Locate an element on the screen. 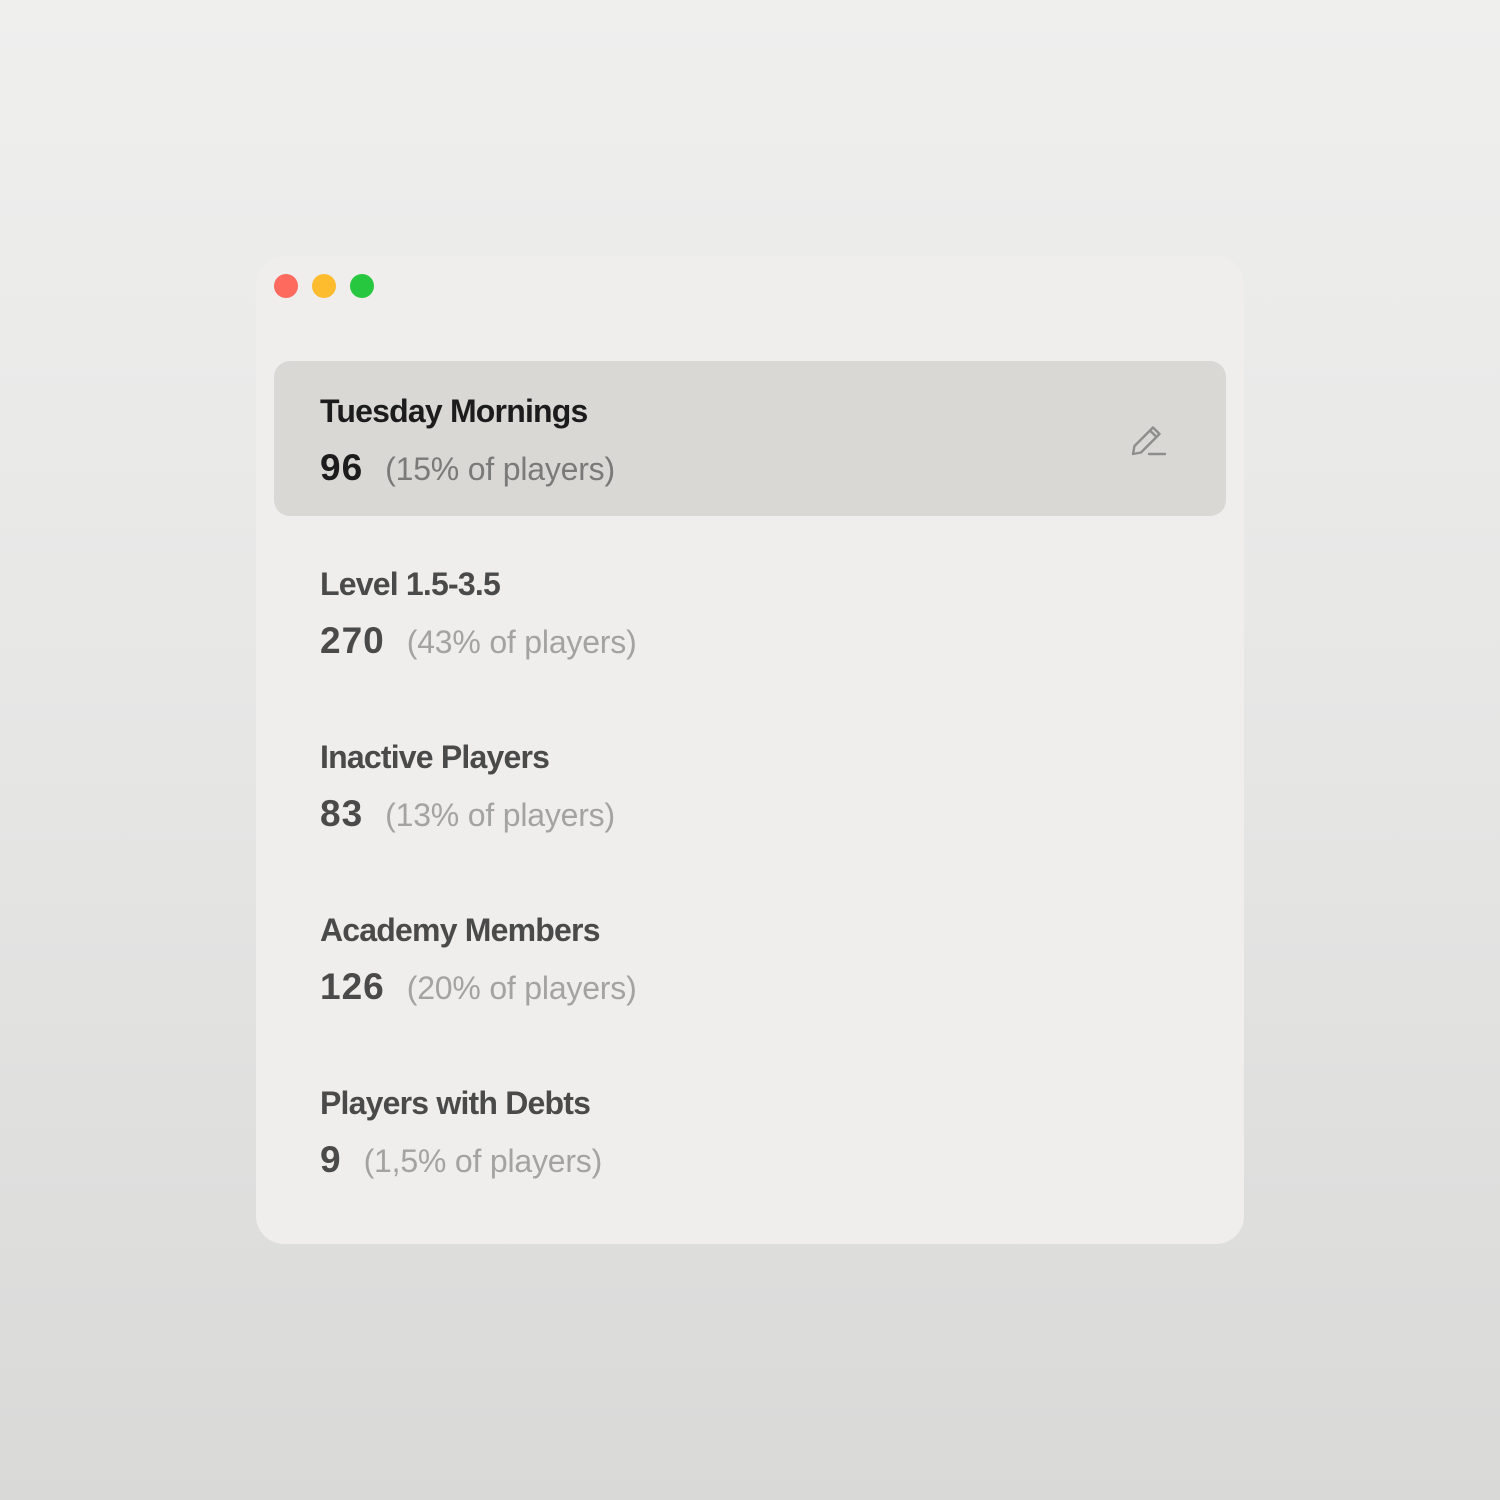  segment-percent: (1,5% of players) is located at coordinates (483, 1161).